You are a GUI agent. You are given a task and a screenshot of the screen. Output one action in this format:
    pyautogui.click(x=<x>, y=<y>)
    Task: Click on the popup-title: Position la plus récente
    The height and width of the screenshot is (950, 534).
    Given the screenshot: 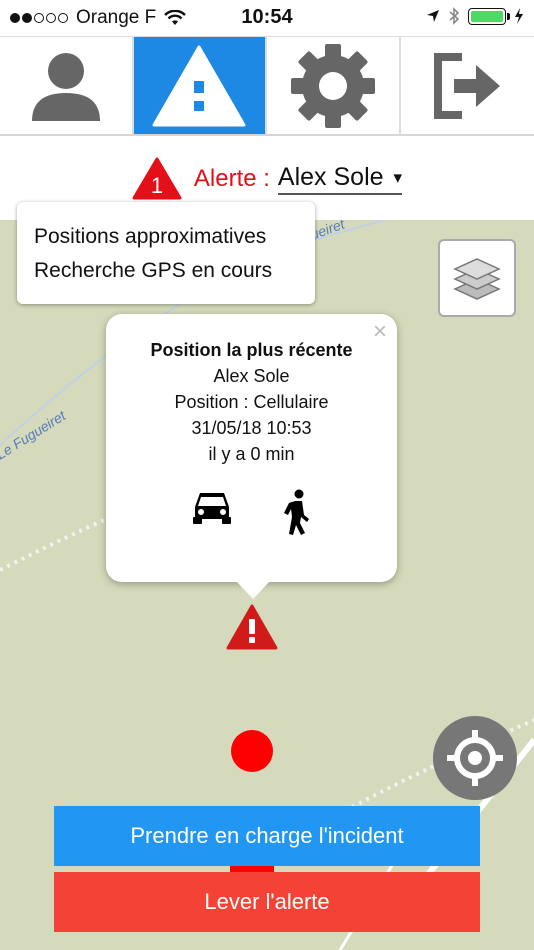 What is the action you would take?
    pyautogui.click(x=251, y=350)
    